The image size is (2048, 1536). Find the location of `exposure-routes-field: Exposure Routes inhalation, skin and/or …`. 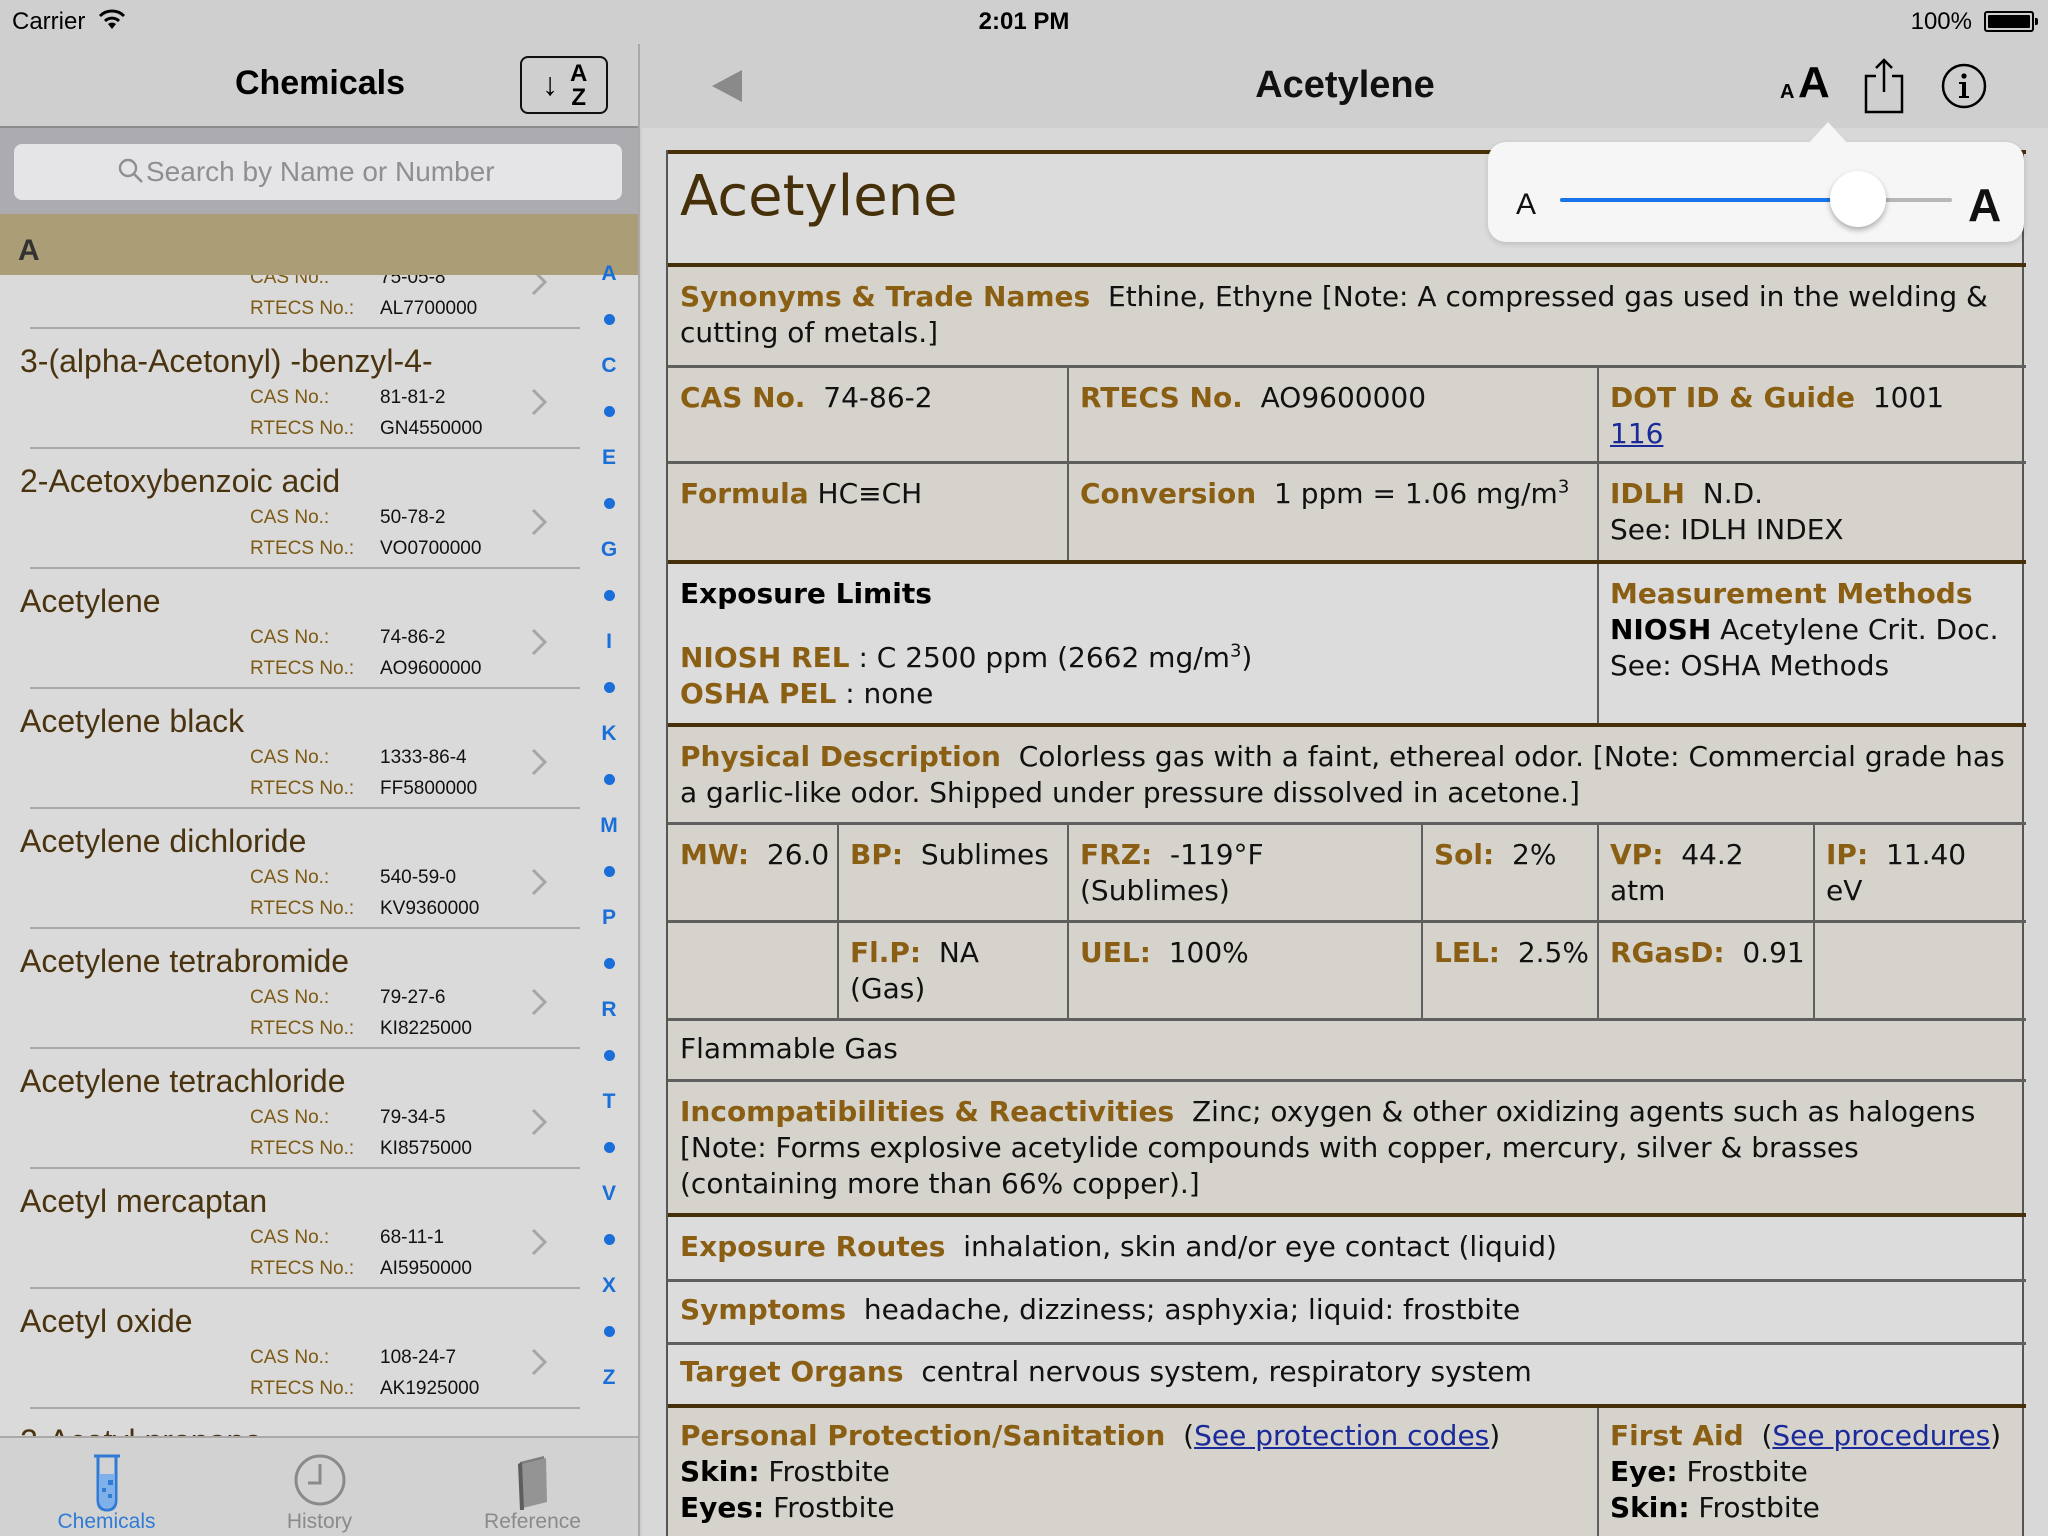

exposure-routes-field: Exposure Routes inhalation, skin and/or … is located at coordinates (1118, 1246).